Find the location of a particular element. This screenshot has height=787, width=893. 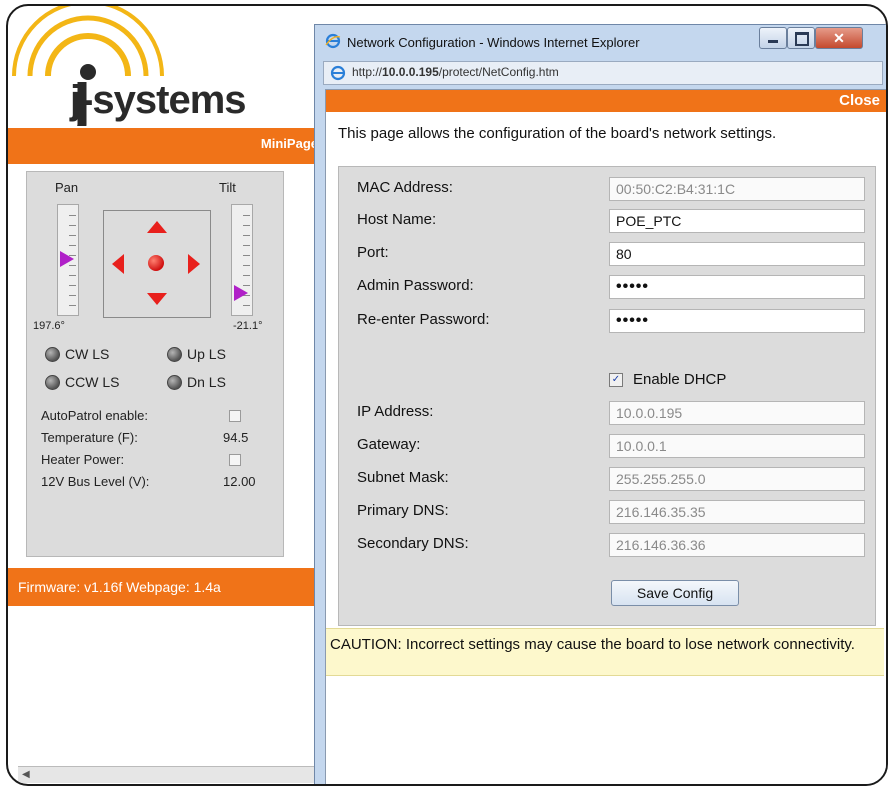

reenter-password-label: Re-enter Password: is located at coordinates (423, 319).